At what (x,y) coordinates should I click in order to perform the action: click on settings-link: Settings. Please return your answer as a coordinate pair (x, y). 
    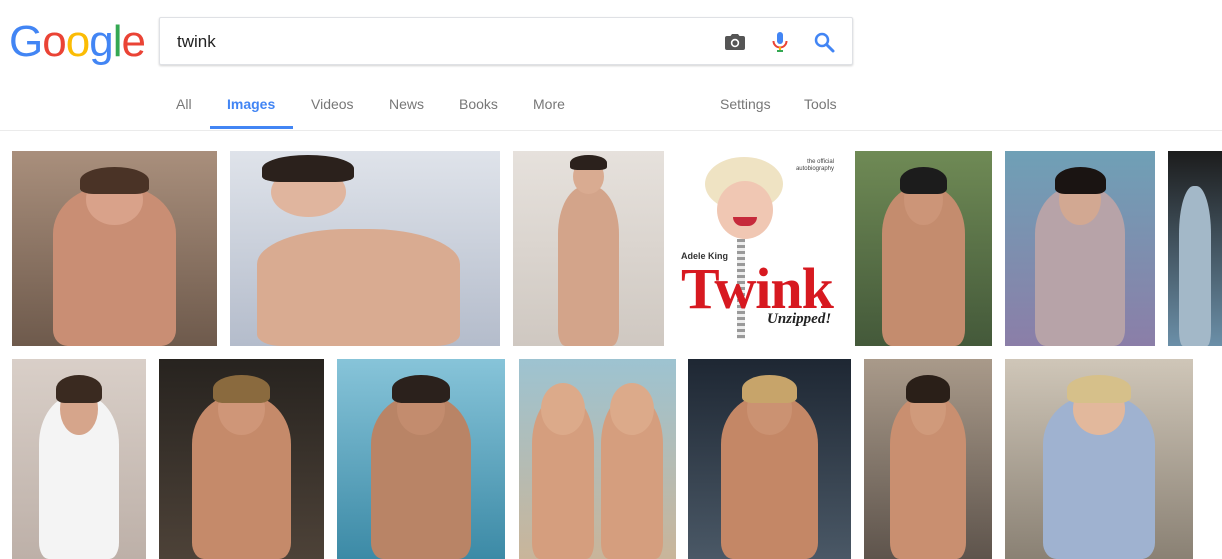
    Looking at the image, I should click on (745, 104).